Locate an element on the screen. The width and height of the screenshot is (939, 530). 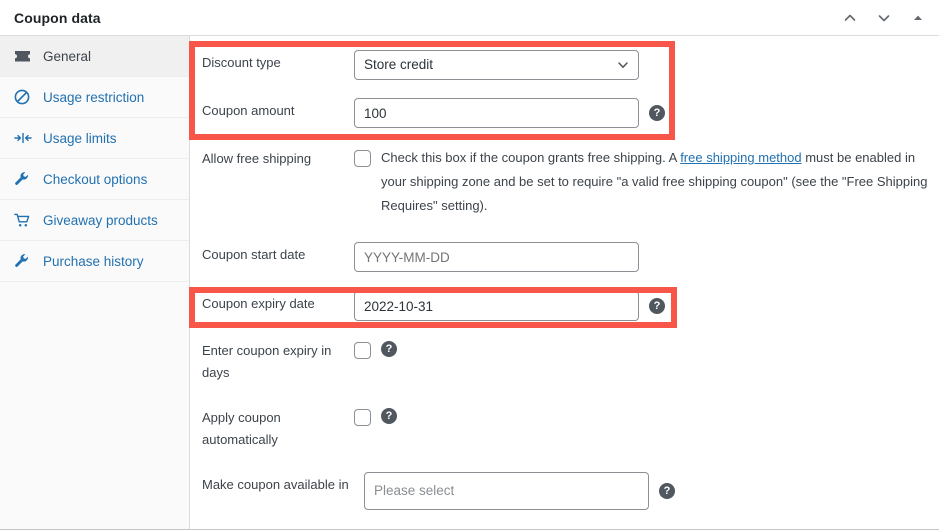
sidebar-item-label: General is located at coordinates (67, 56).